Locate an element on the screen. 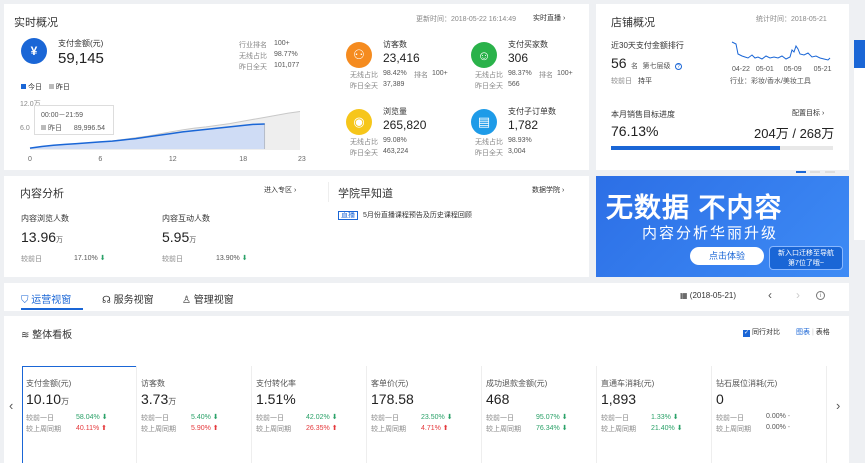 The height and width of the screenshot is (463, 865). config-target-link: 配置目标 › is located at coordinates (808, 113).